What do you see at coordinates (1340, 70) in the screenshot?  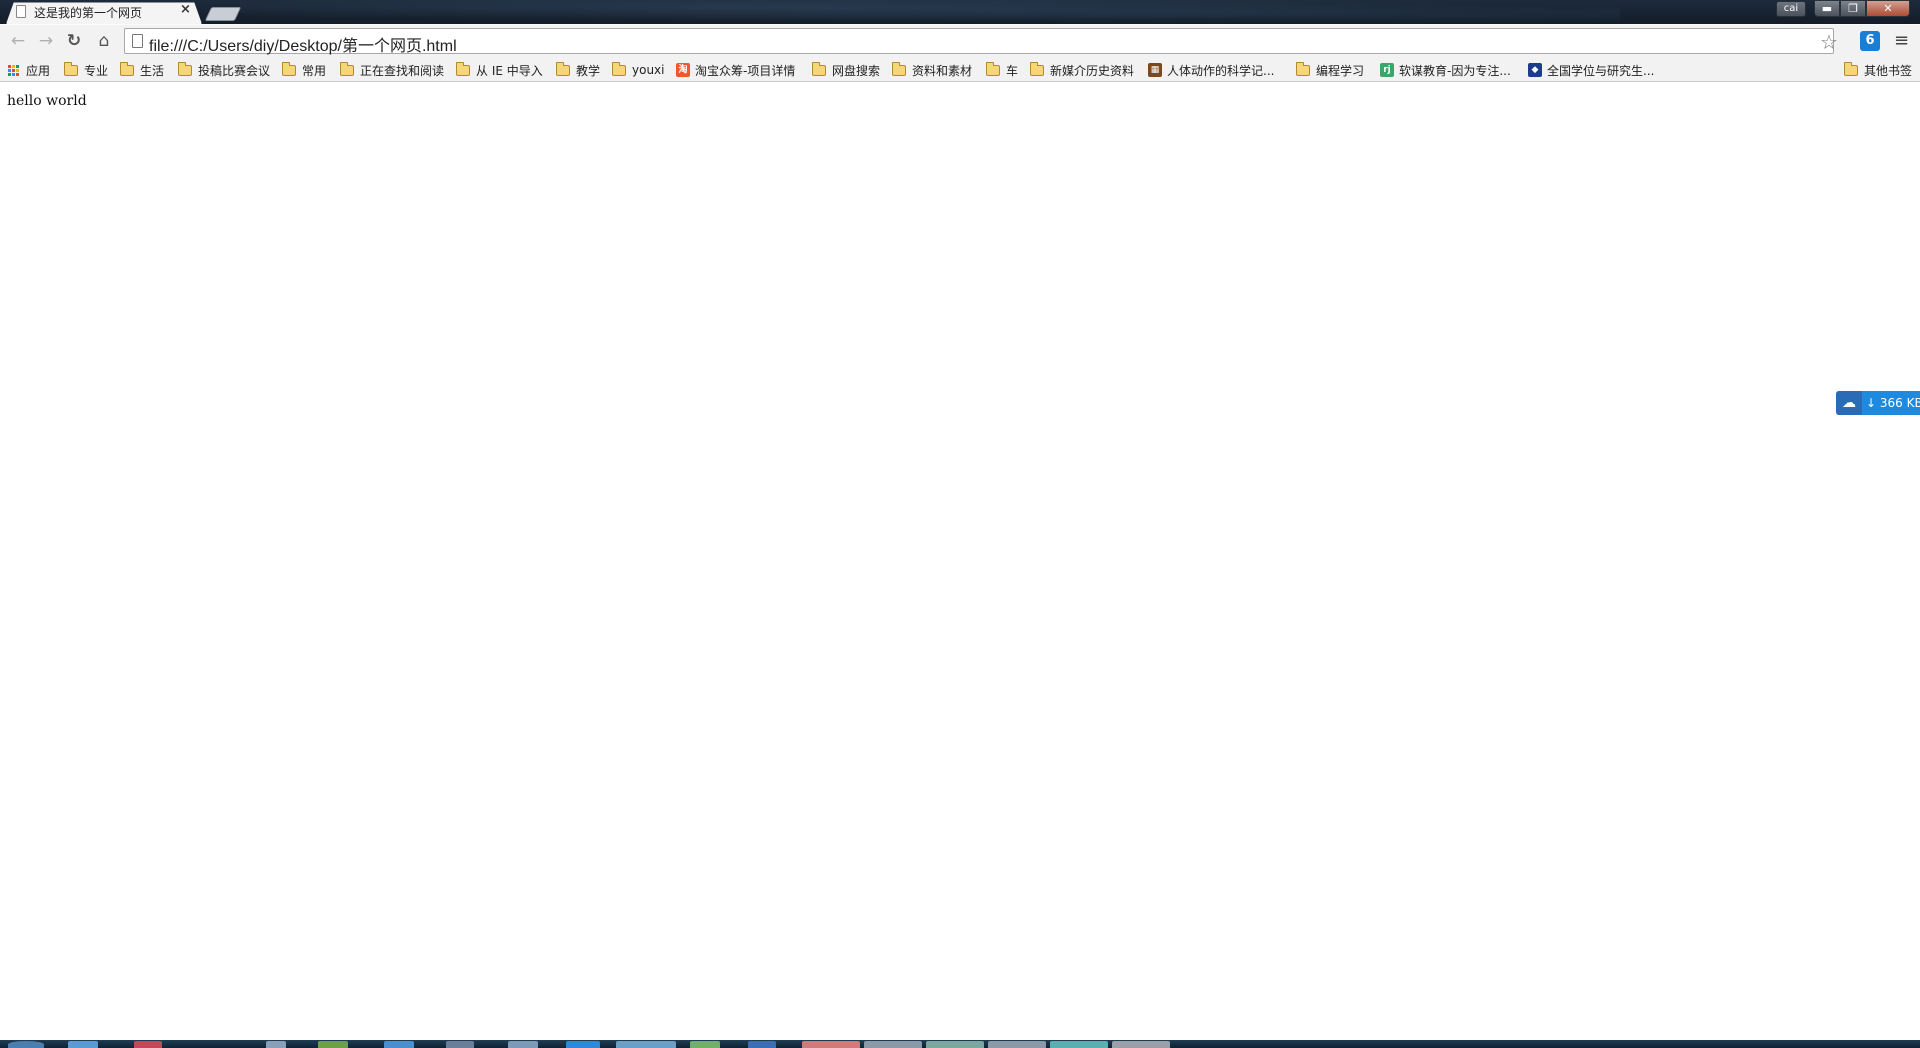 I see `bookmark-label: 编程学习` at bounding box center [1340, 70].